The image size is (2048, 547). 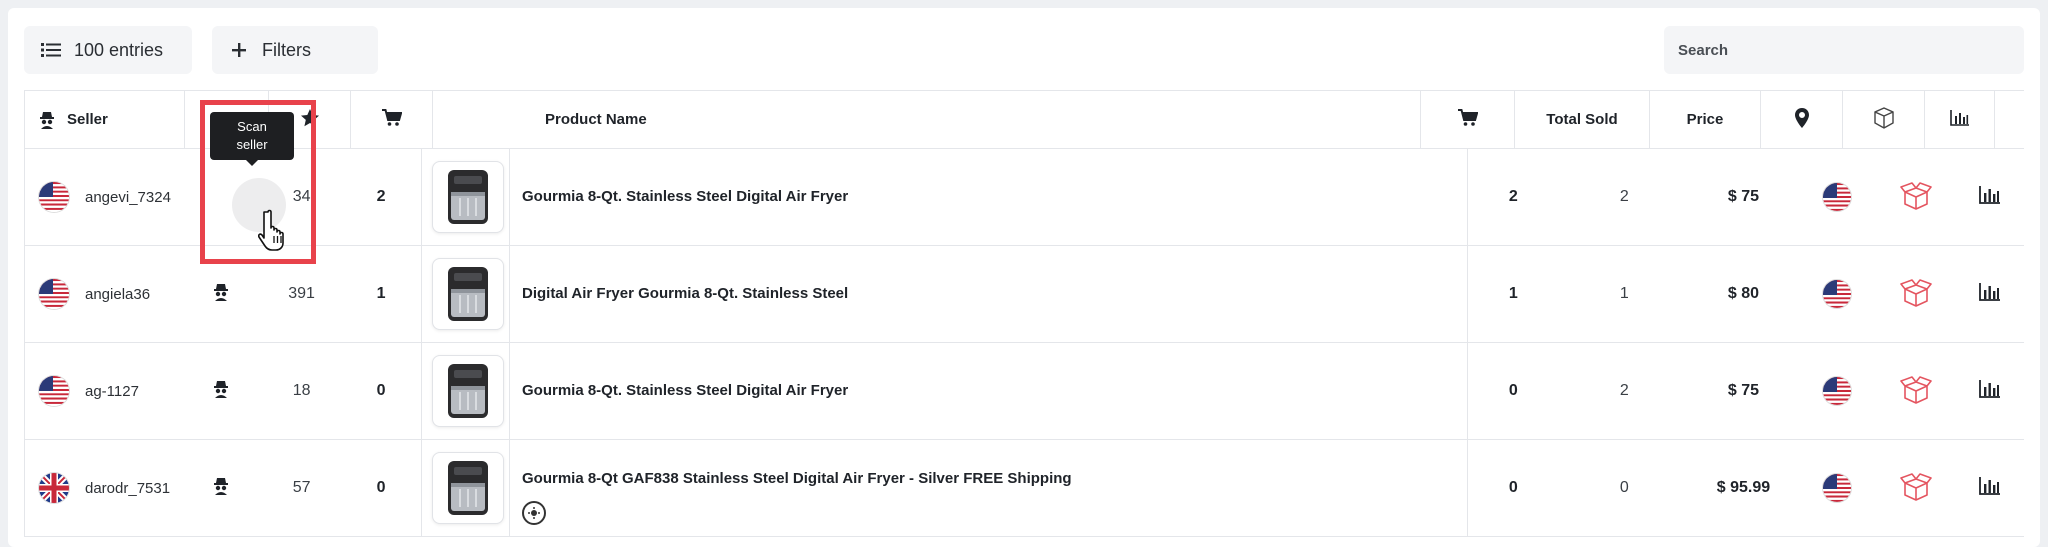 I want to click on seller-cell: angiela36, so click(x=102, y=294).